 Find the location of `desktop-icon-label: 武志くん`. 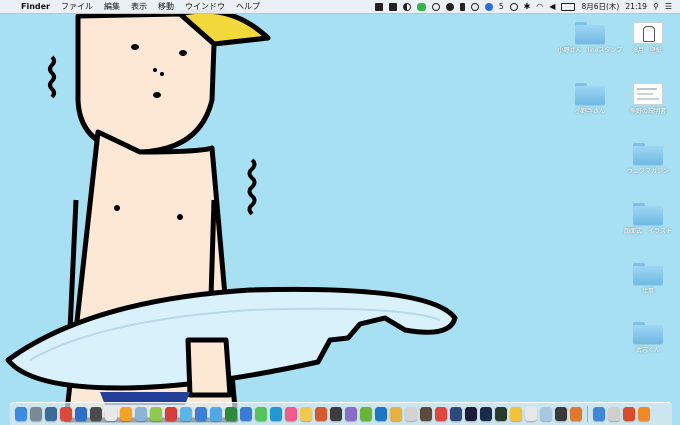

desktop-icon-label: 武志くん is located at coordinates (647, 350).